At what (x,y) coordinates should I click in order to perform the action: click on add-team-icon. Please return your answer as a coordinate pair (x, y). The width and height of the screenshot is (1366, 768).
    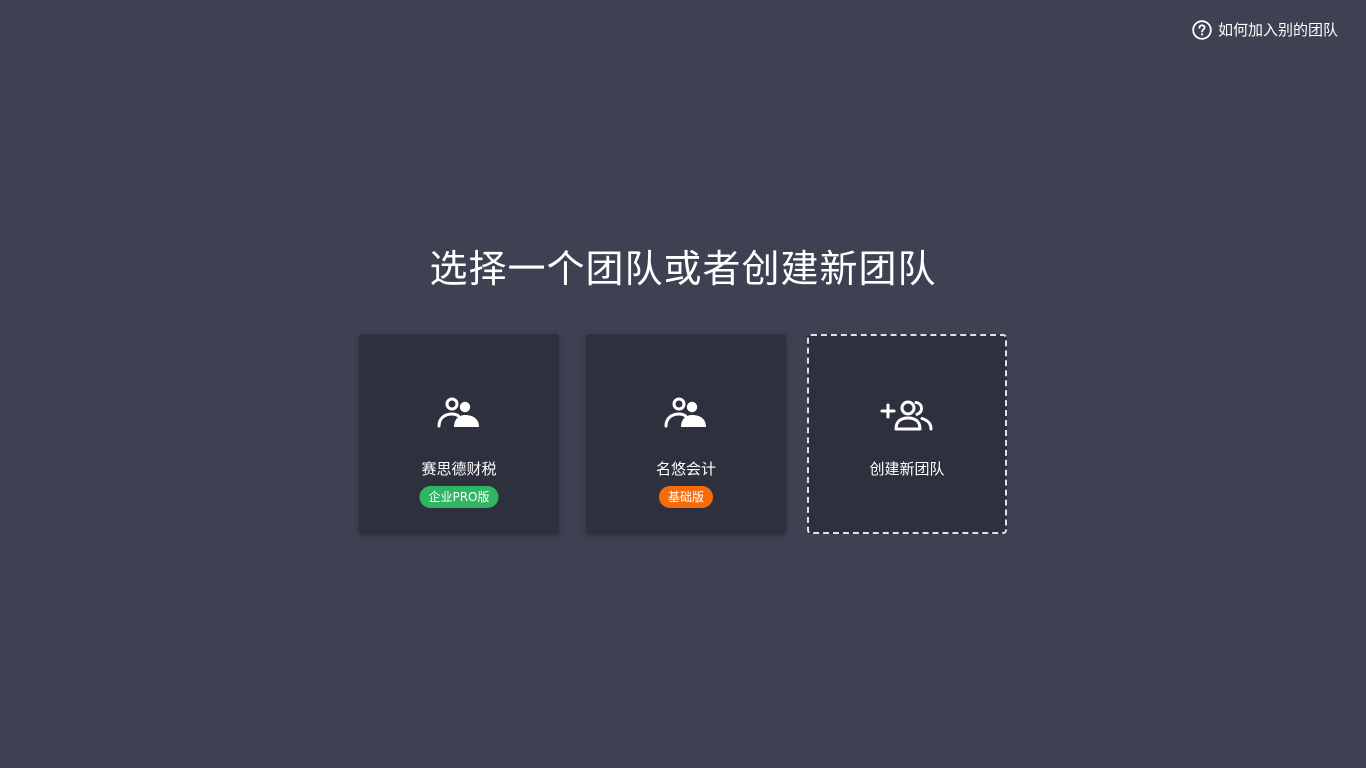
    Looking at the image, I should click on (907, 415).